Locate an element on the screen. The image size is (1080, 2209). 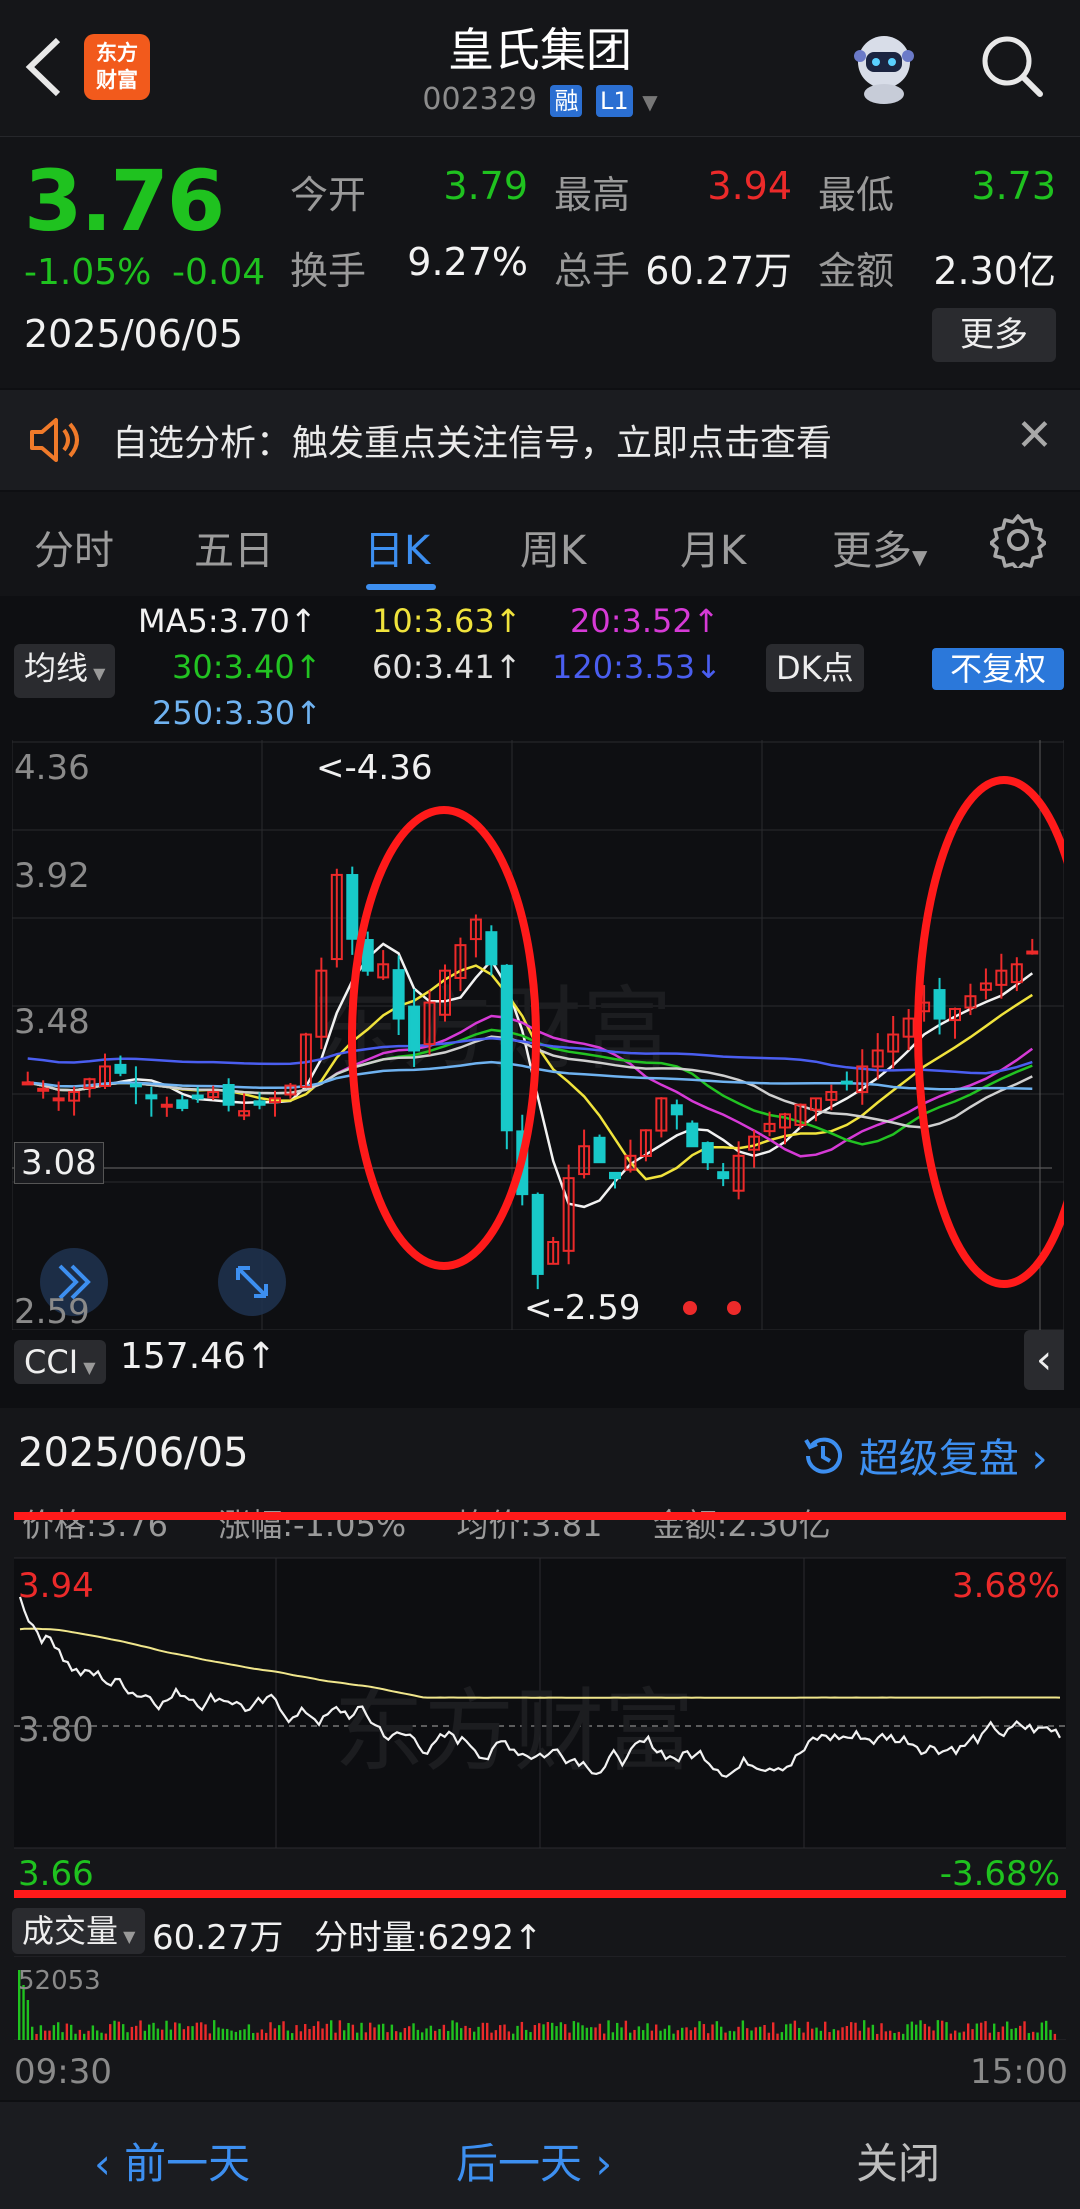
volume-selector-label: 成交量 is located at coordinates (70, 1931).